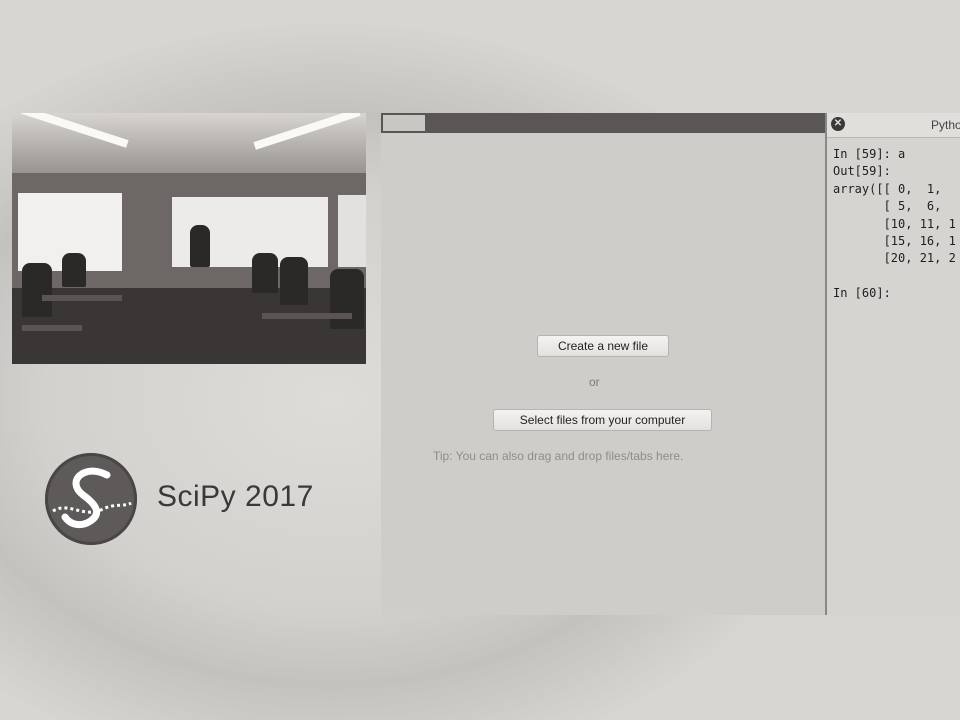  I want to click on speaker, so click(200, 246).